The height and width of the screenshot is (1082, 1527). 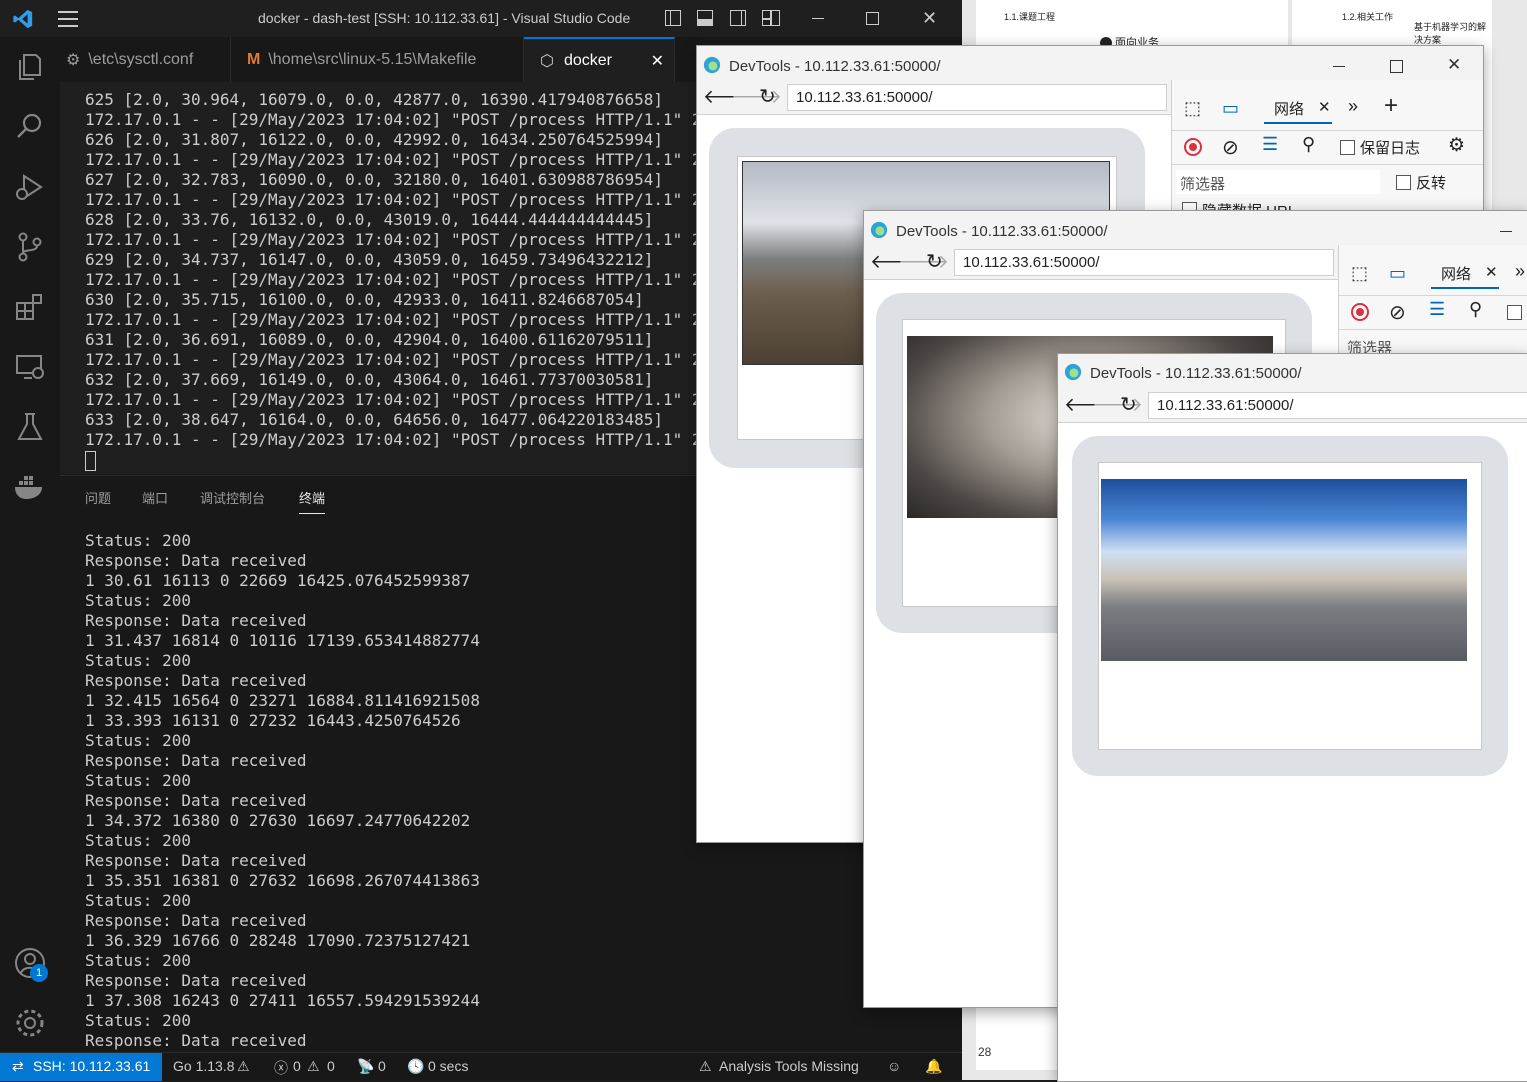 I want to click on settings-gear-icon, so click(x=30, y=1023).